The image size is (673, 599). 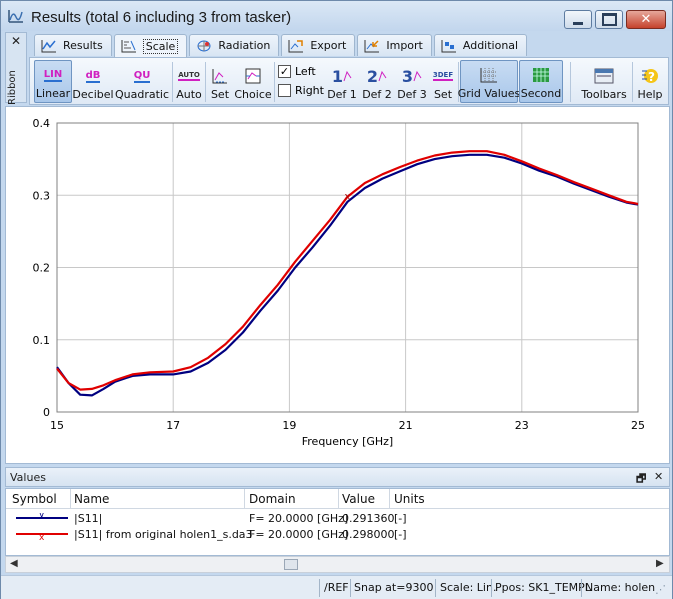 I want to click on scale-icon, so click(x=128, y=46).